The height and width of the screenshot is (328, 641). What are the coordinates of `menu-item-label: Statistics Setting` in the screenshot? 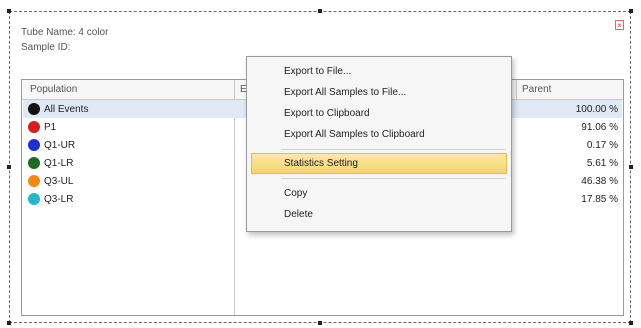 It's located at (321, 163).